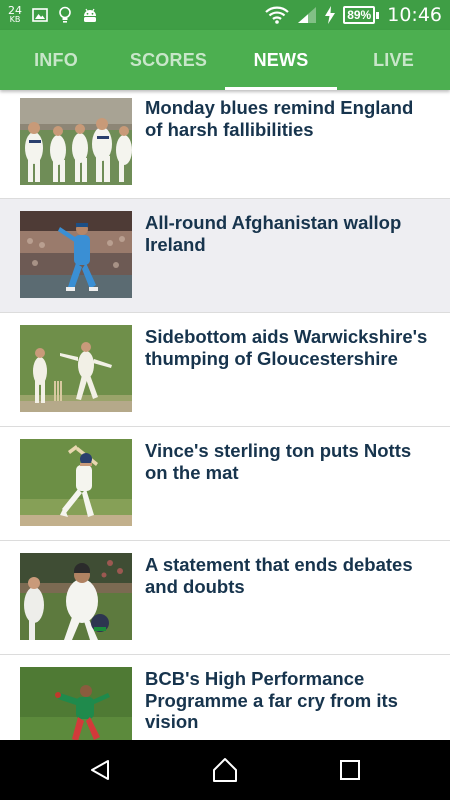 The width and height of the screenshot is (450, 800). I want to click on battery-tip, so click(378, 15).